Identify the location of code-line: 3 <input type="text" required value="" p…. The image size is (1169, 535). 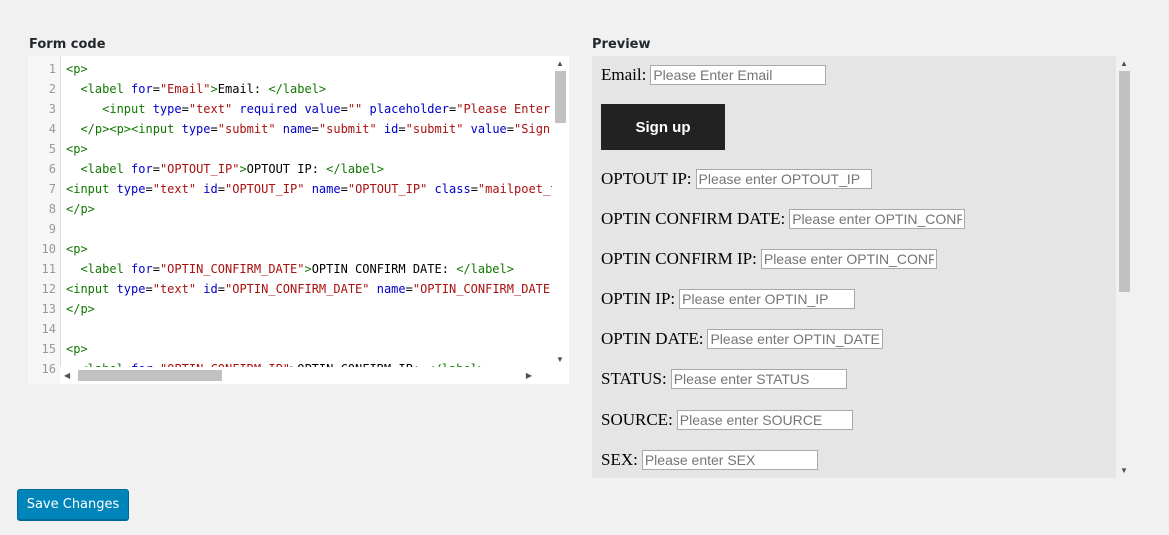
(298, 109).